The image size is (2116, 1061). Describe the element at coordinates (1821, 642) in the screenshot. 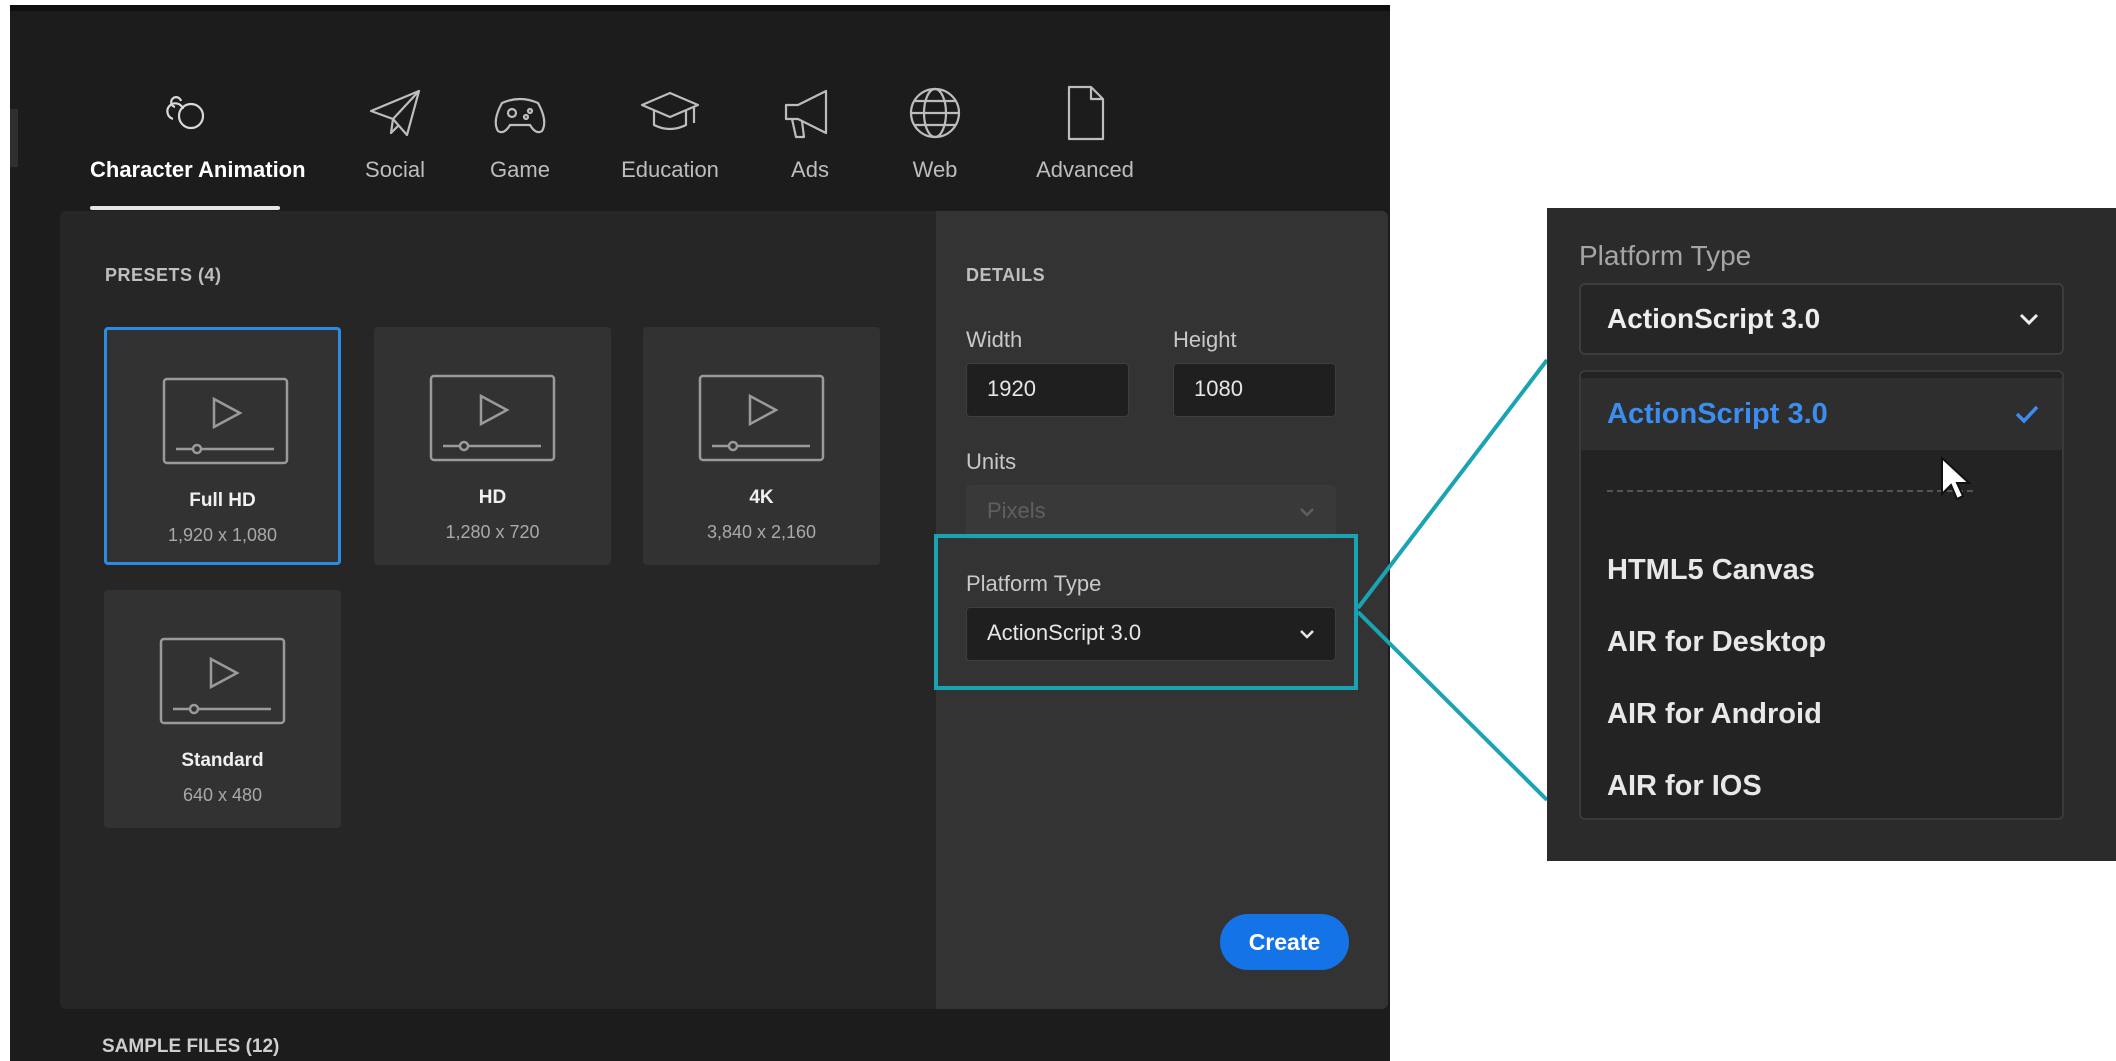

I see `option-air-for-desktop: AIR for Desktop` at that location.